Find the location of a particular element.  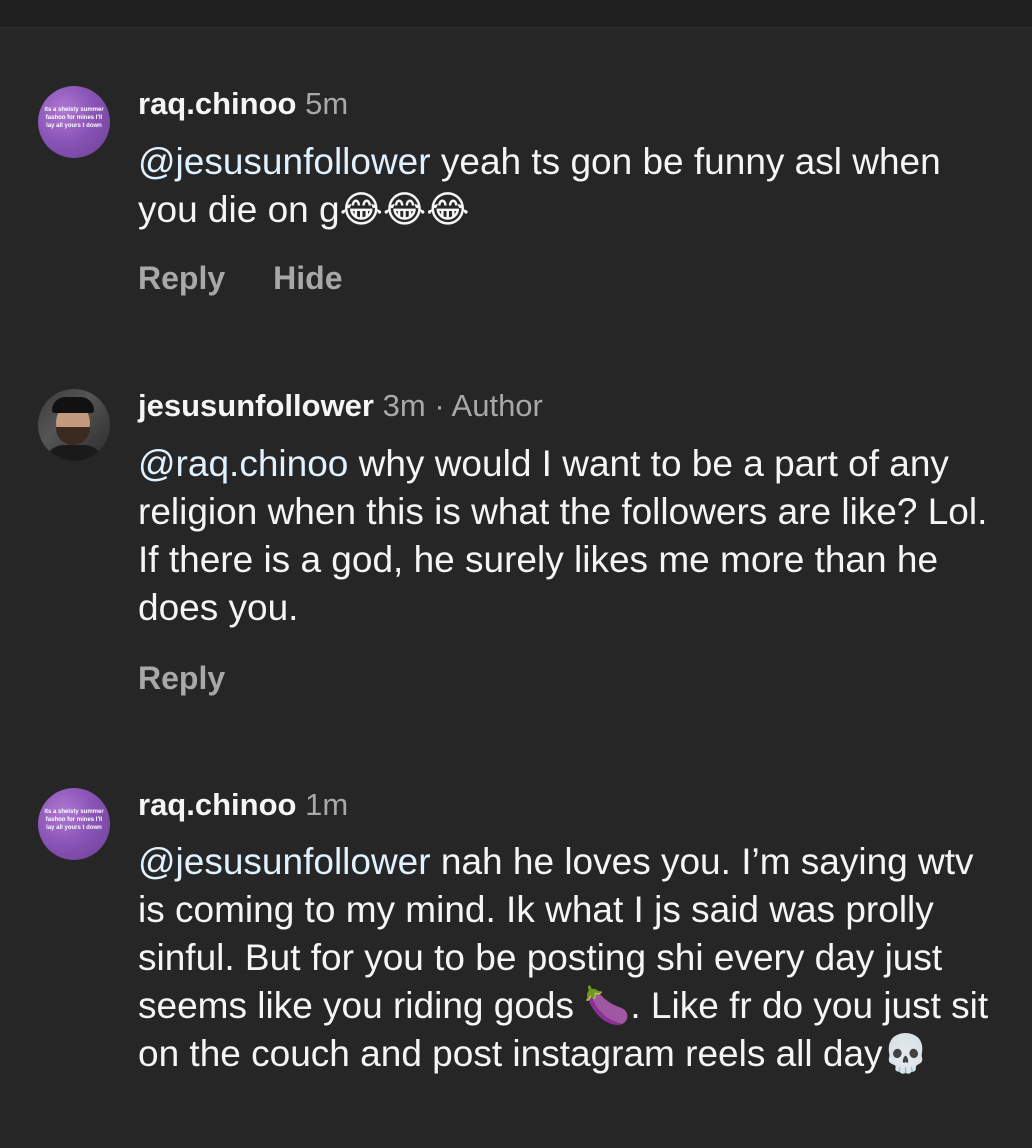

mention-link: @raq.chinoo is located at coordinates (243, 463).